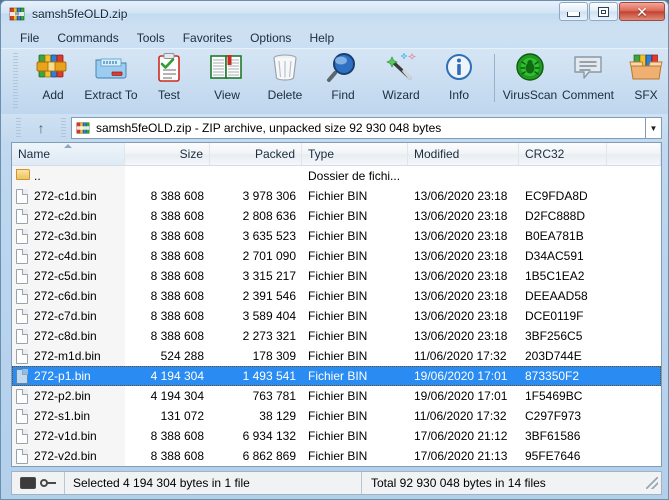 The image size is (669, 500). I want to click on menu-options: Options, so click(270, 38).